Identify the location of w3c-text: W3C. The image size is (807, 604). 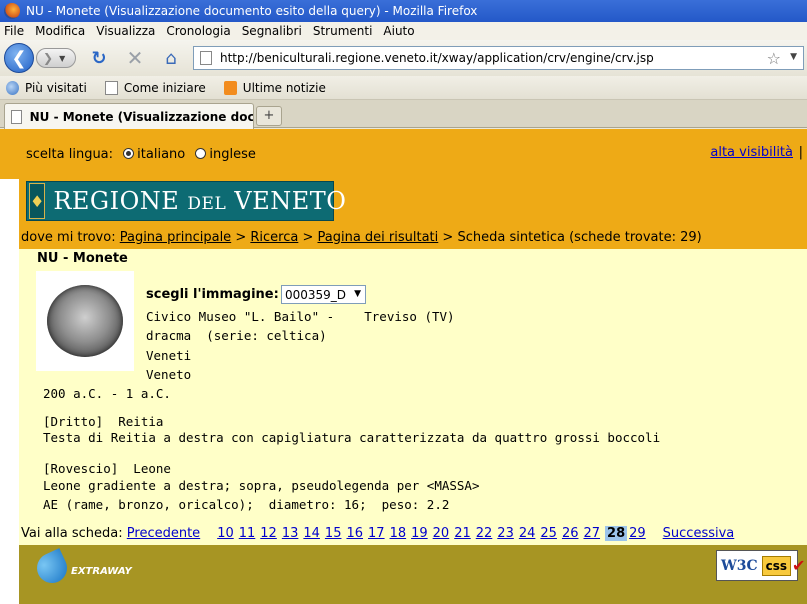
(739, 565).